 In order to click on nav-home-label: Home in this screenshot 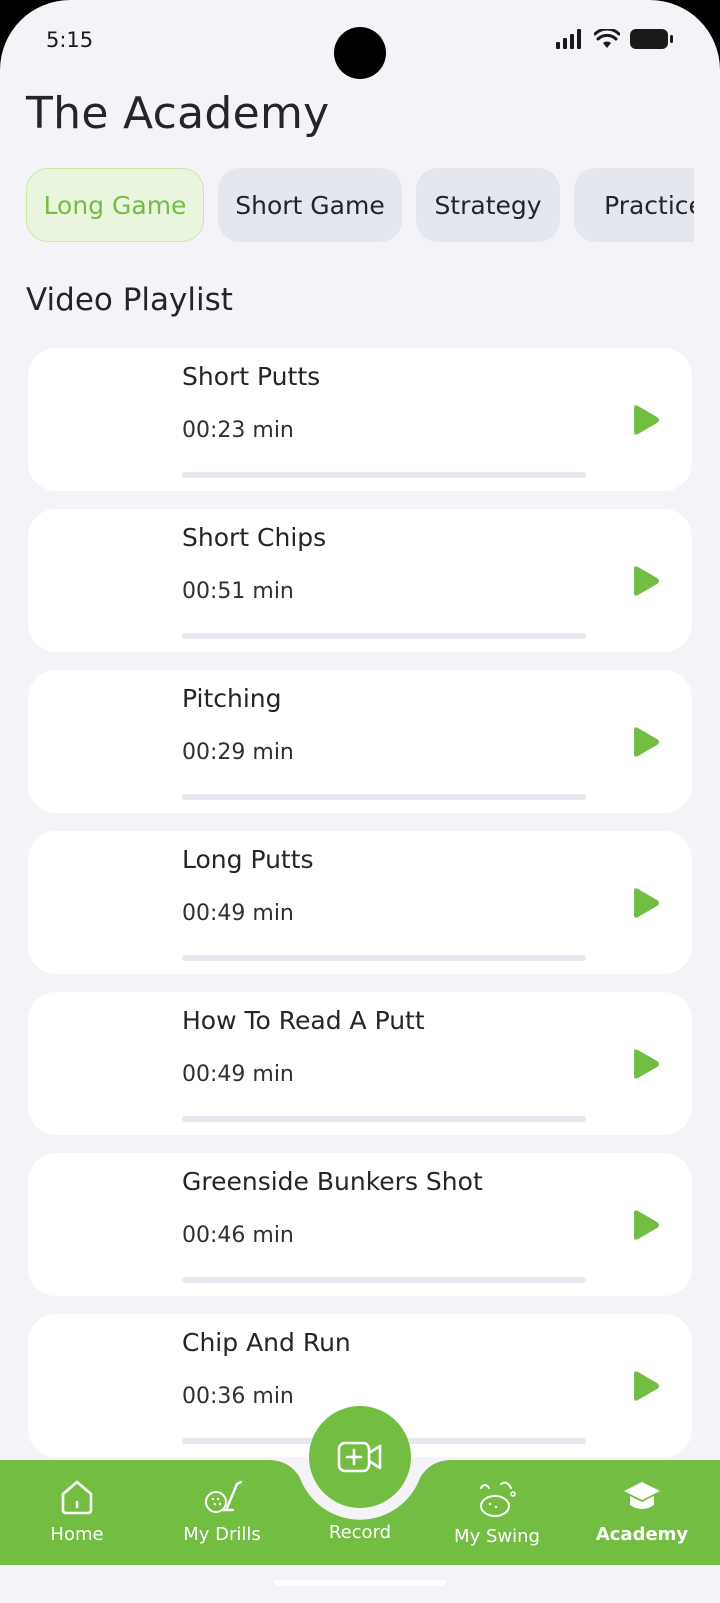, I will do `click(77, 1534)`.